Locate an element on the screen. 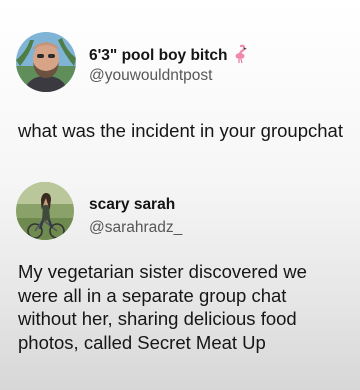  display-name: 6'3" pool boy bitch is located at coordinates (168, 56).